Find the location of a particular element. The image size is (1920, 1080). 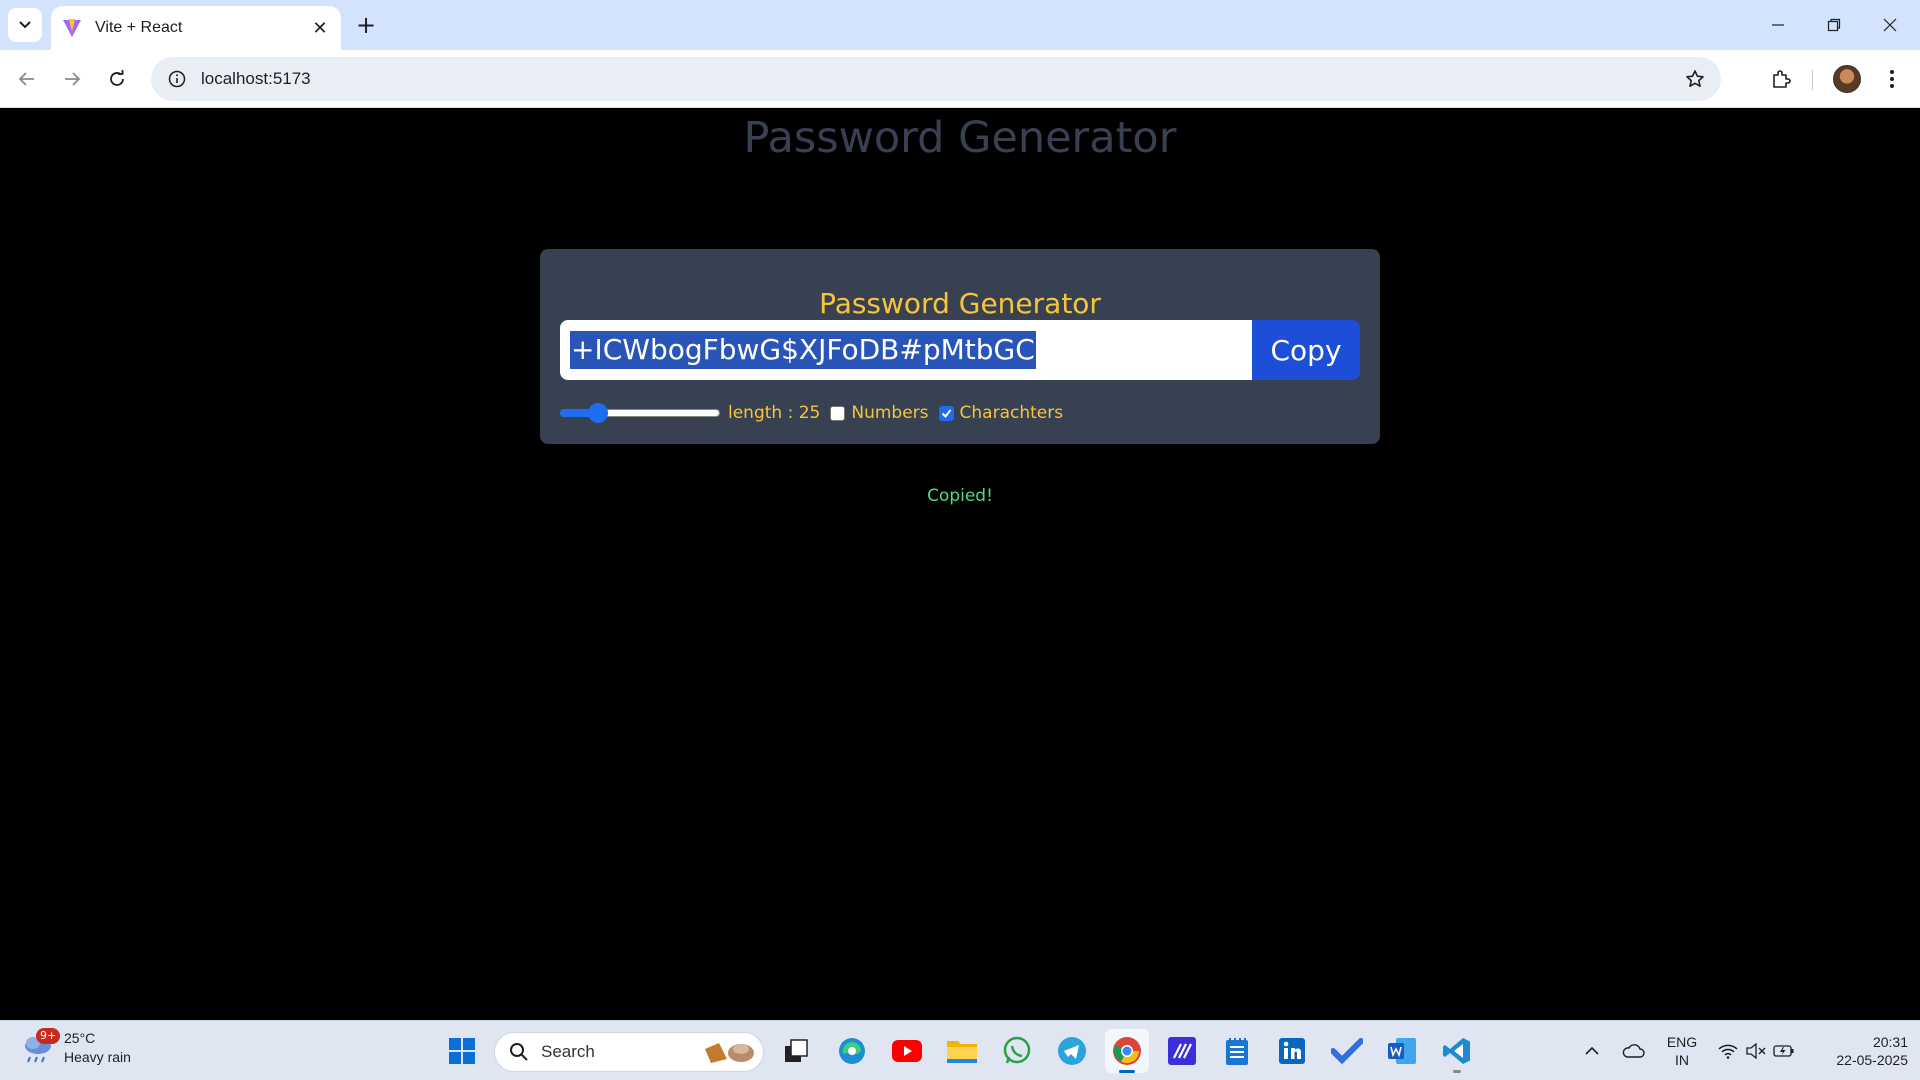

vscode-icon is located at coordinates (1456, 1051).